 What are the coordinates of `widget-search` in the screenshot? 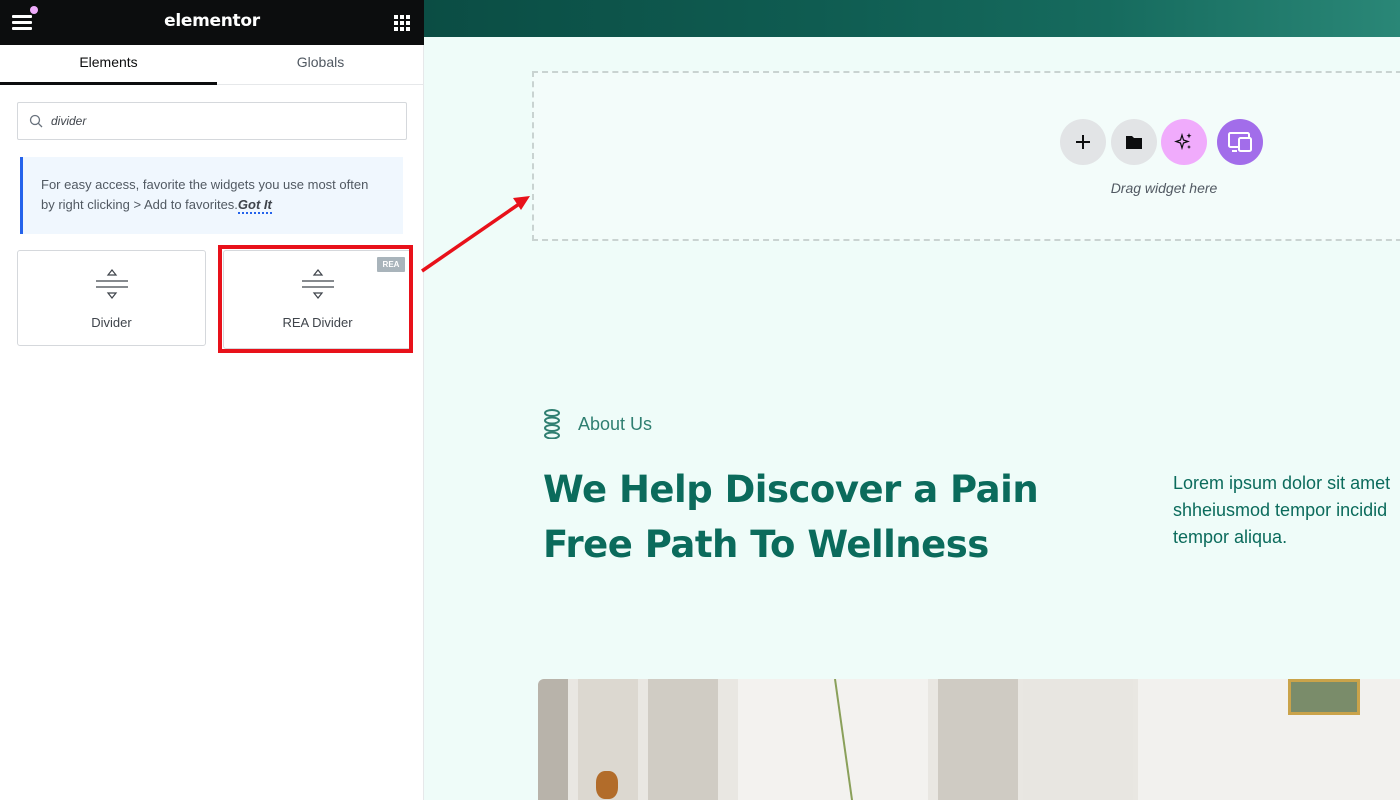 It's located at (212, 121).